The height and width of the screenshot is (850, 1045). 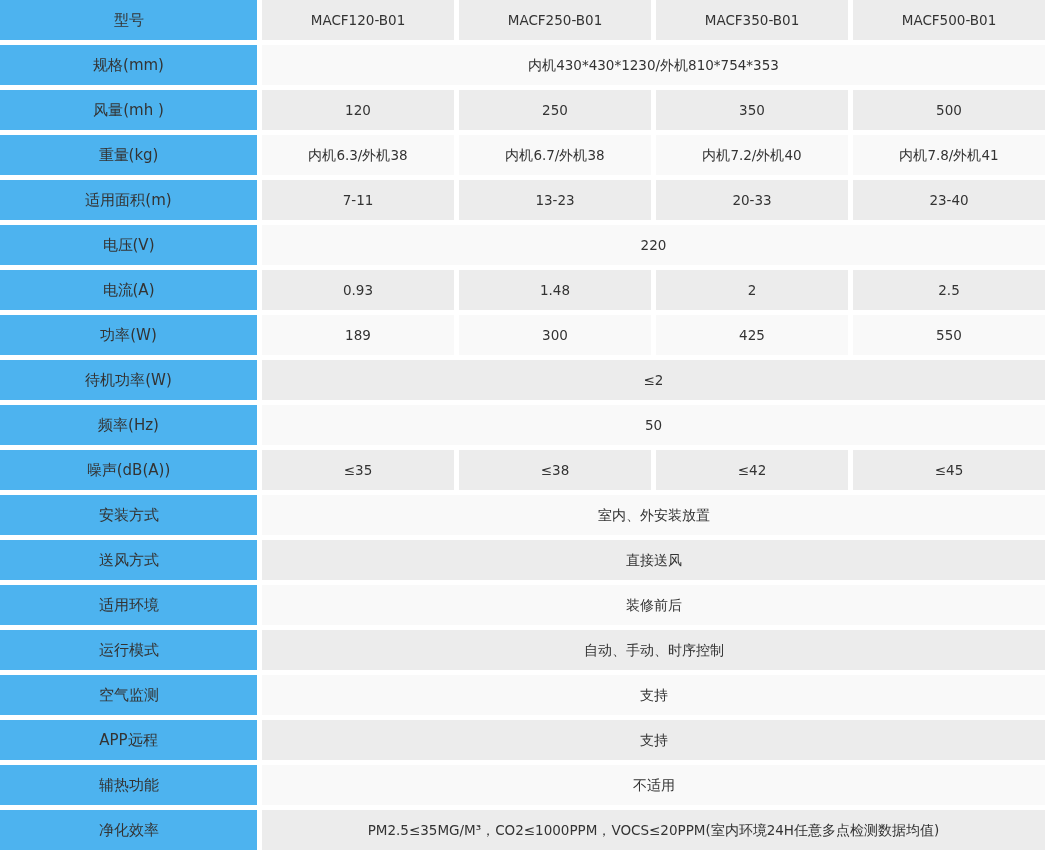 What do you see at coordinates (949, 20) in the screenshot?
I see `table-cell: MACF500-B01` at bounding box center [949, 20].